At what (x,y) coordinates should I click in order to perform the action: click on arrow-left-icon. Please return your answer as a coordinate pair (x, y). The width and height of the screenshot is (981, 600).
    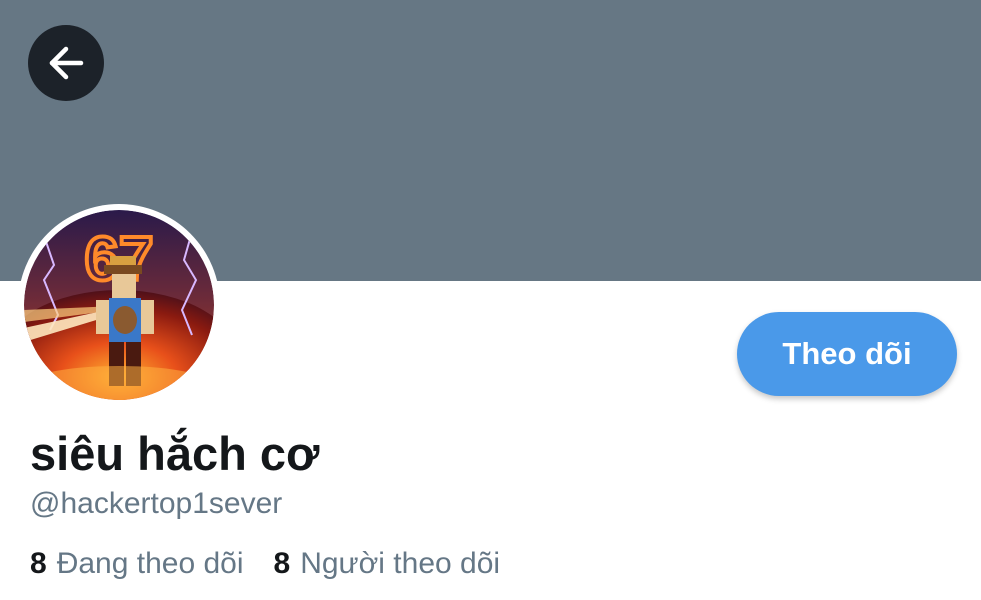
    Looking at the image, I should click on (66, 63).